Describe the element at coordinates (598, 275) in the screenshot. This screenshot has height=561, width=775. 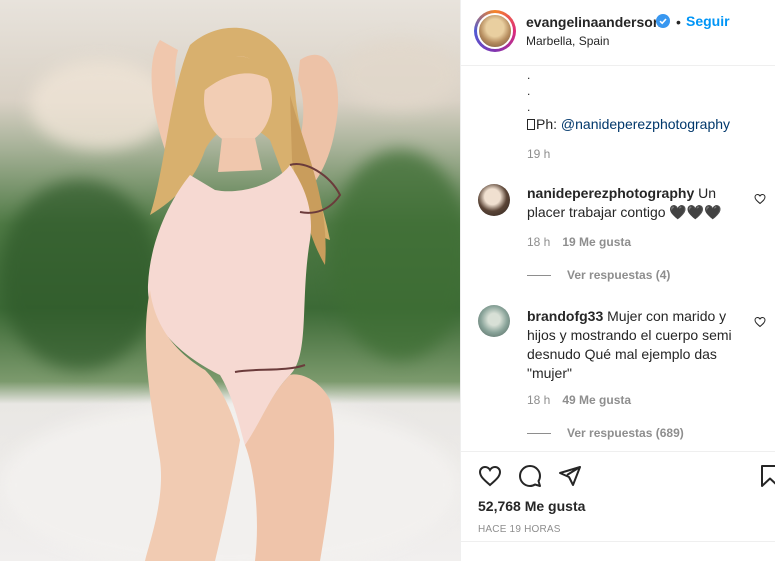
I see `view-replies-button: Ver respuestas (4)` at that location.